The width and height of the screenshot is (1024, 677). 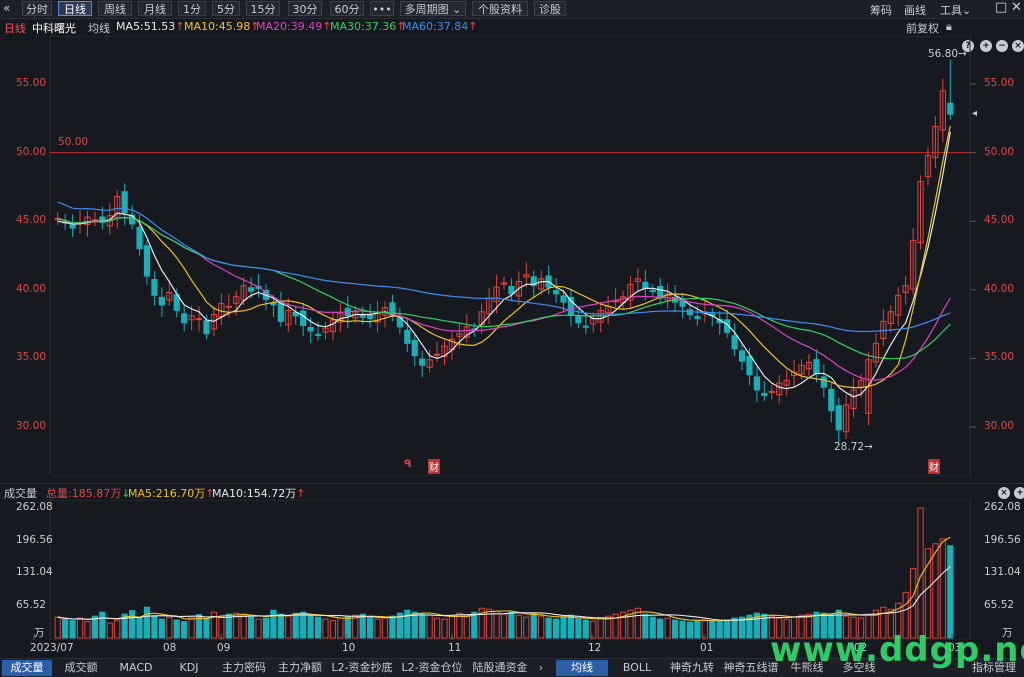 I want to click on more-button: •••, so click(x=382, y=8).